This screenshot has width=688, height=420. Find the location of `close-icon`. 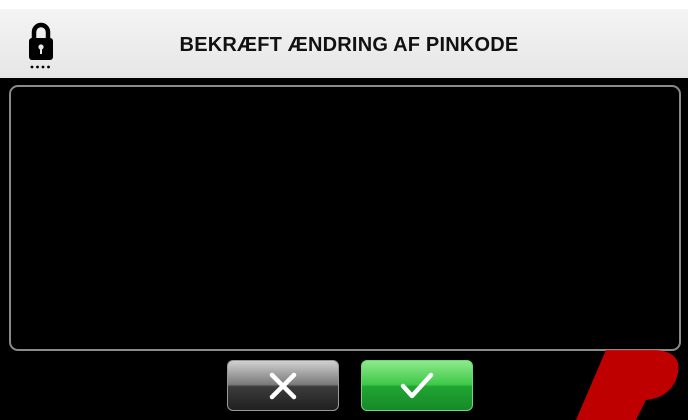

close-icon is located at coordinates (283, 385).